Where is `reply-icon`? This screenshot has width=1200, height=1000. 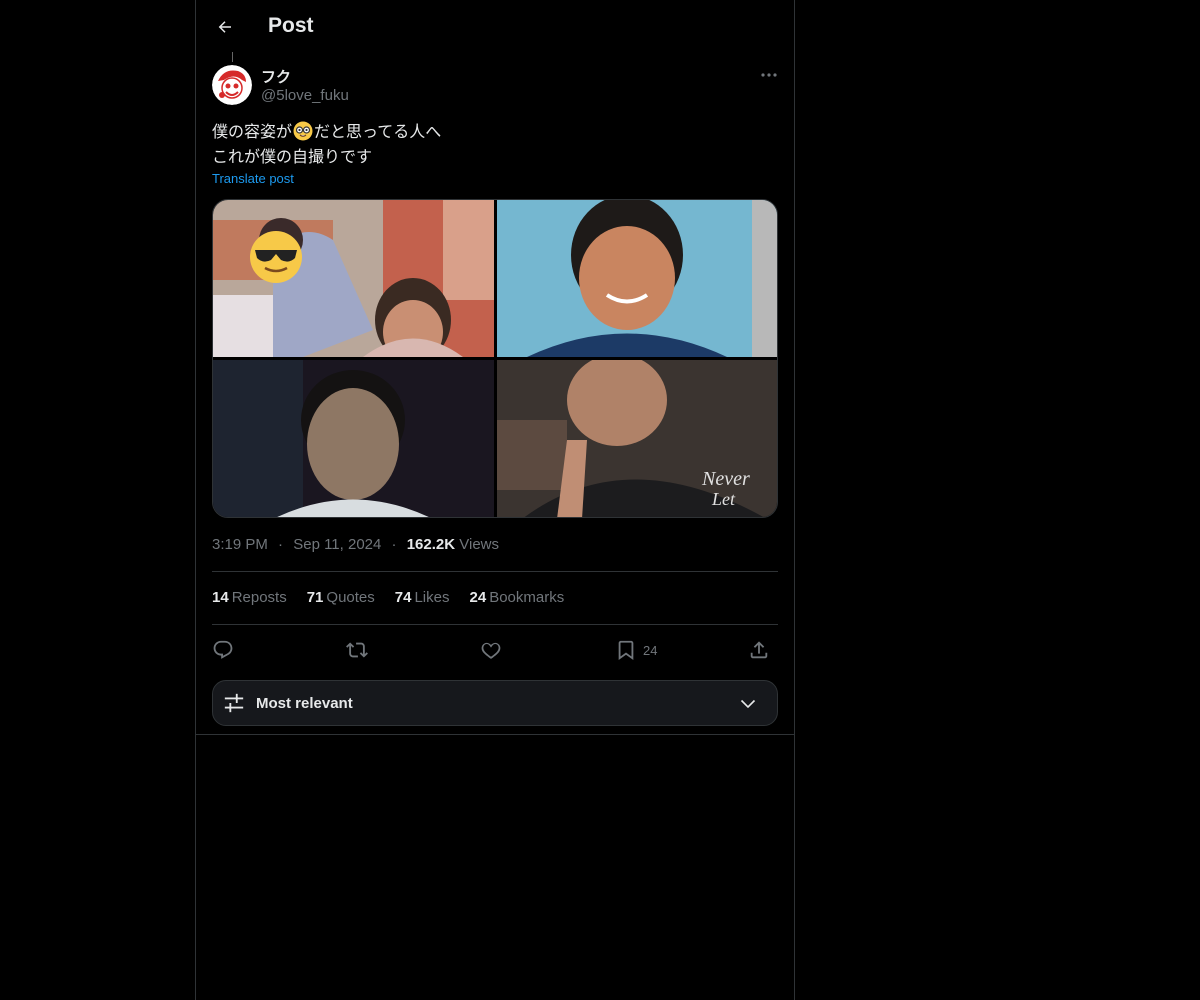
reply-icon is located at coordinates (223, 649).